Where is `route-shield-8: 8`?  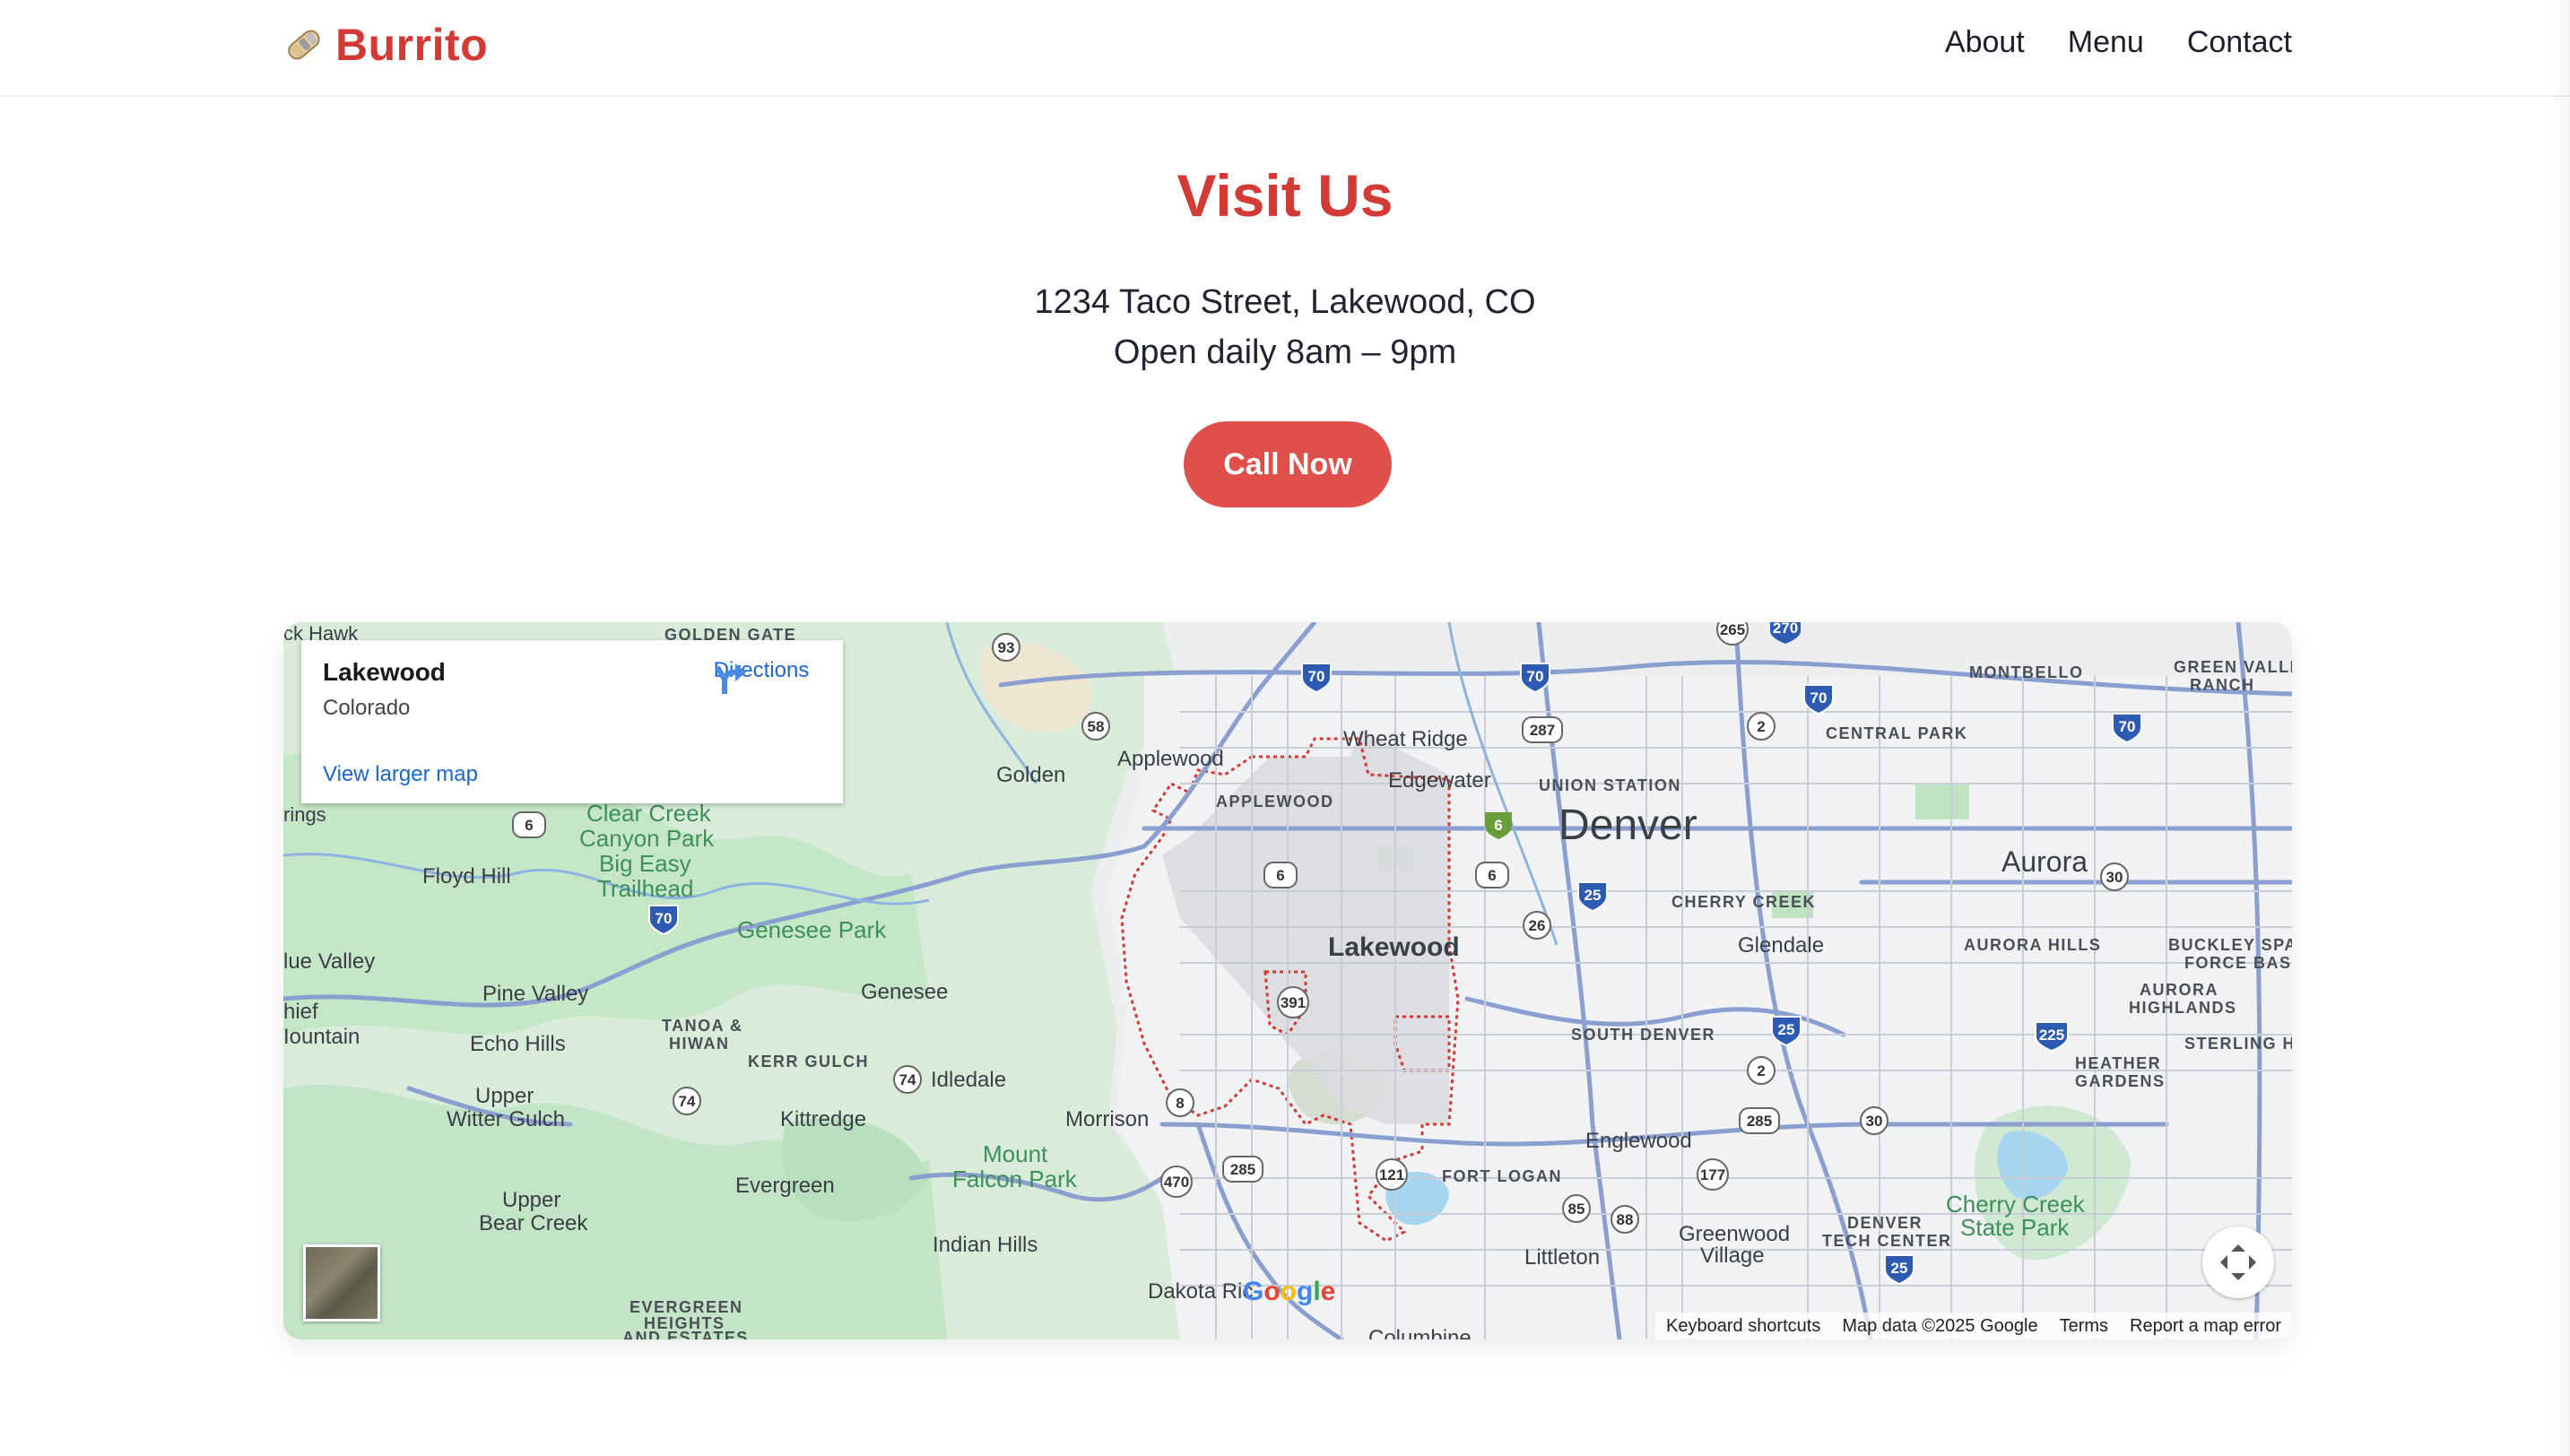
route-shield-8: 8 is located at coordinates (1180, 1102).